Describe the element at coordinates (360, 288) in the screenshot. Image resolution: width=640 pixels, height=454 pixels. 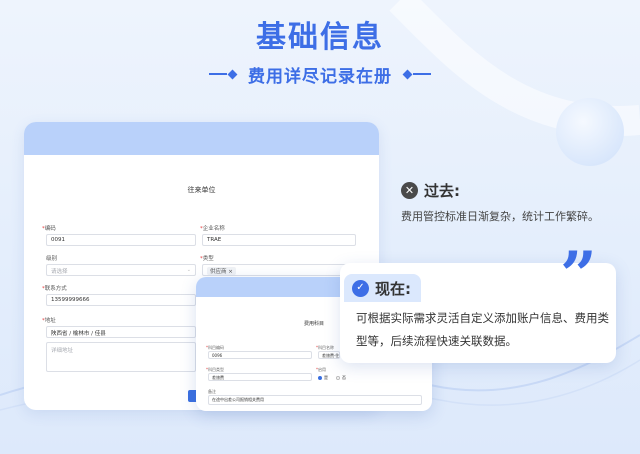
I see `check-circle-icon: ✓` at that location.